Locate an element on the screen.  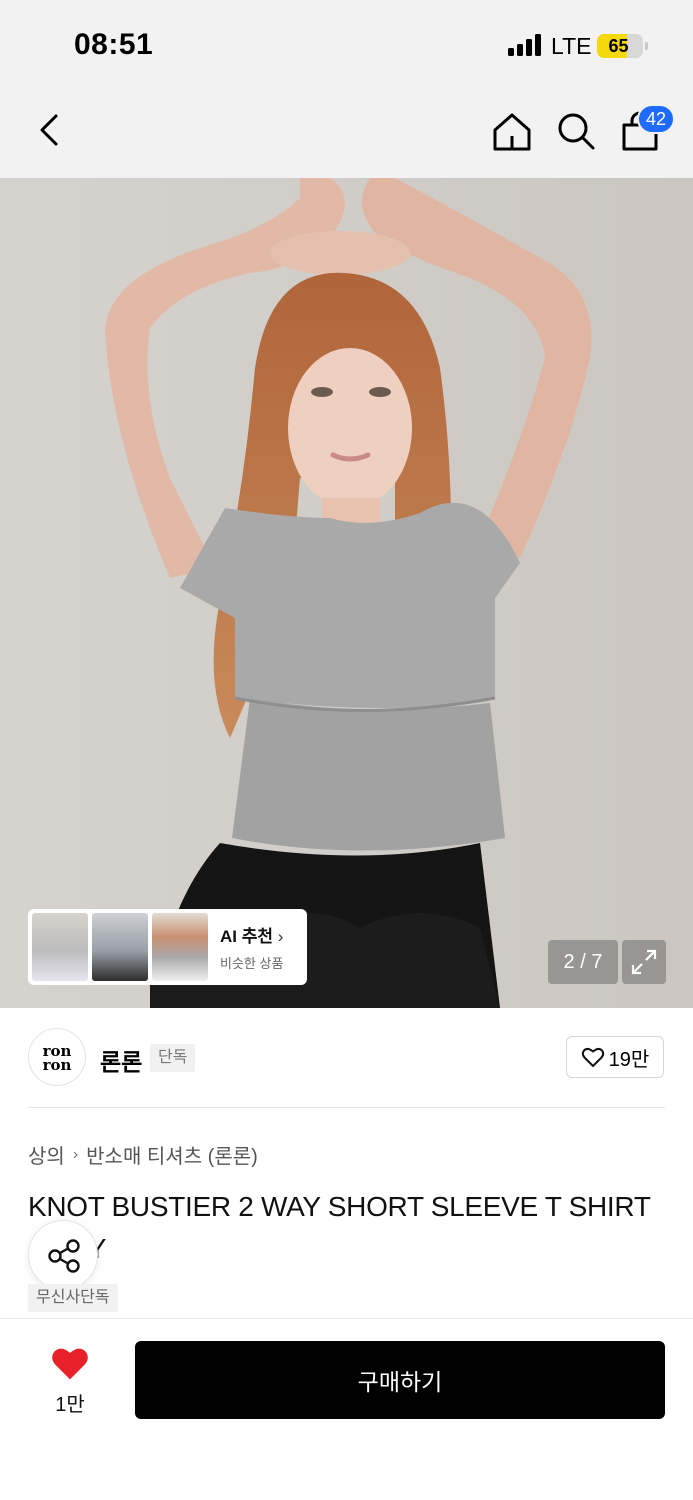
search-icon is located at coordinates (576, 131).